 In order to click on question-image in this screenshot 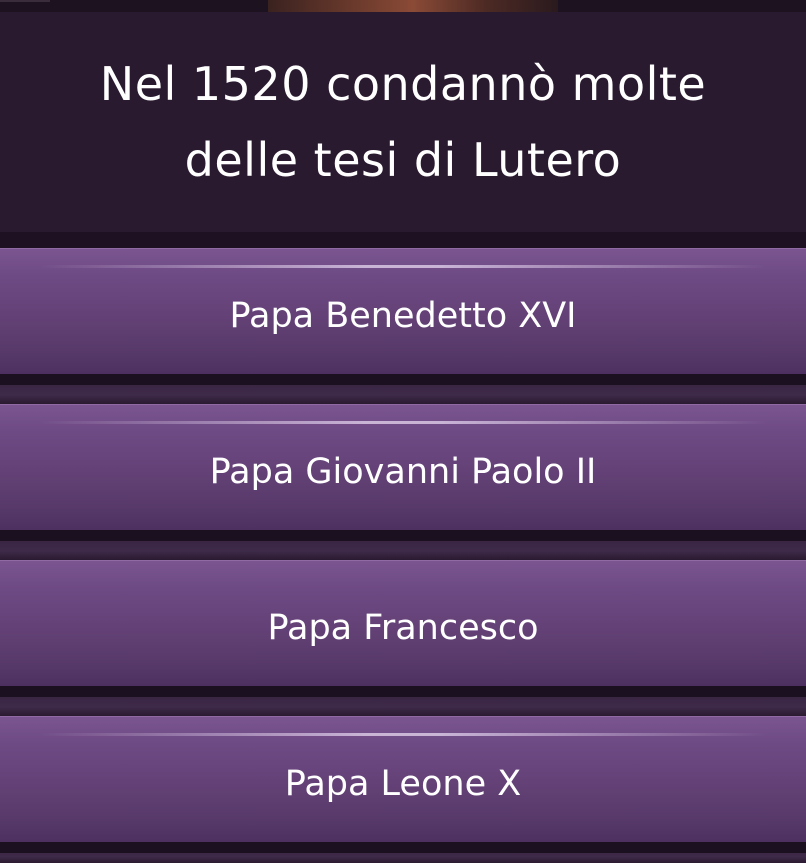, I will do `click(403, 6)`.